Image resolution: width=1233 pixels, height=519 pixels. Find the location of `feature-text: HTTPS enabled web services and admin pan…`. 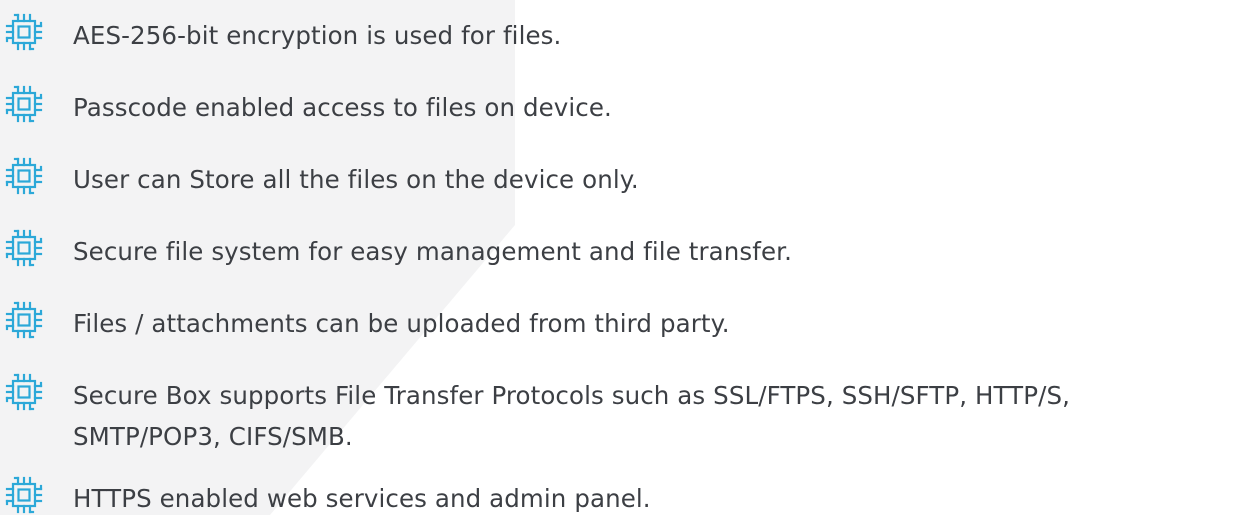

feature-text: HTTPS enabled web services and admin pan… is located at coordinates (362, 498).